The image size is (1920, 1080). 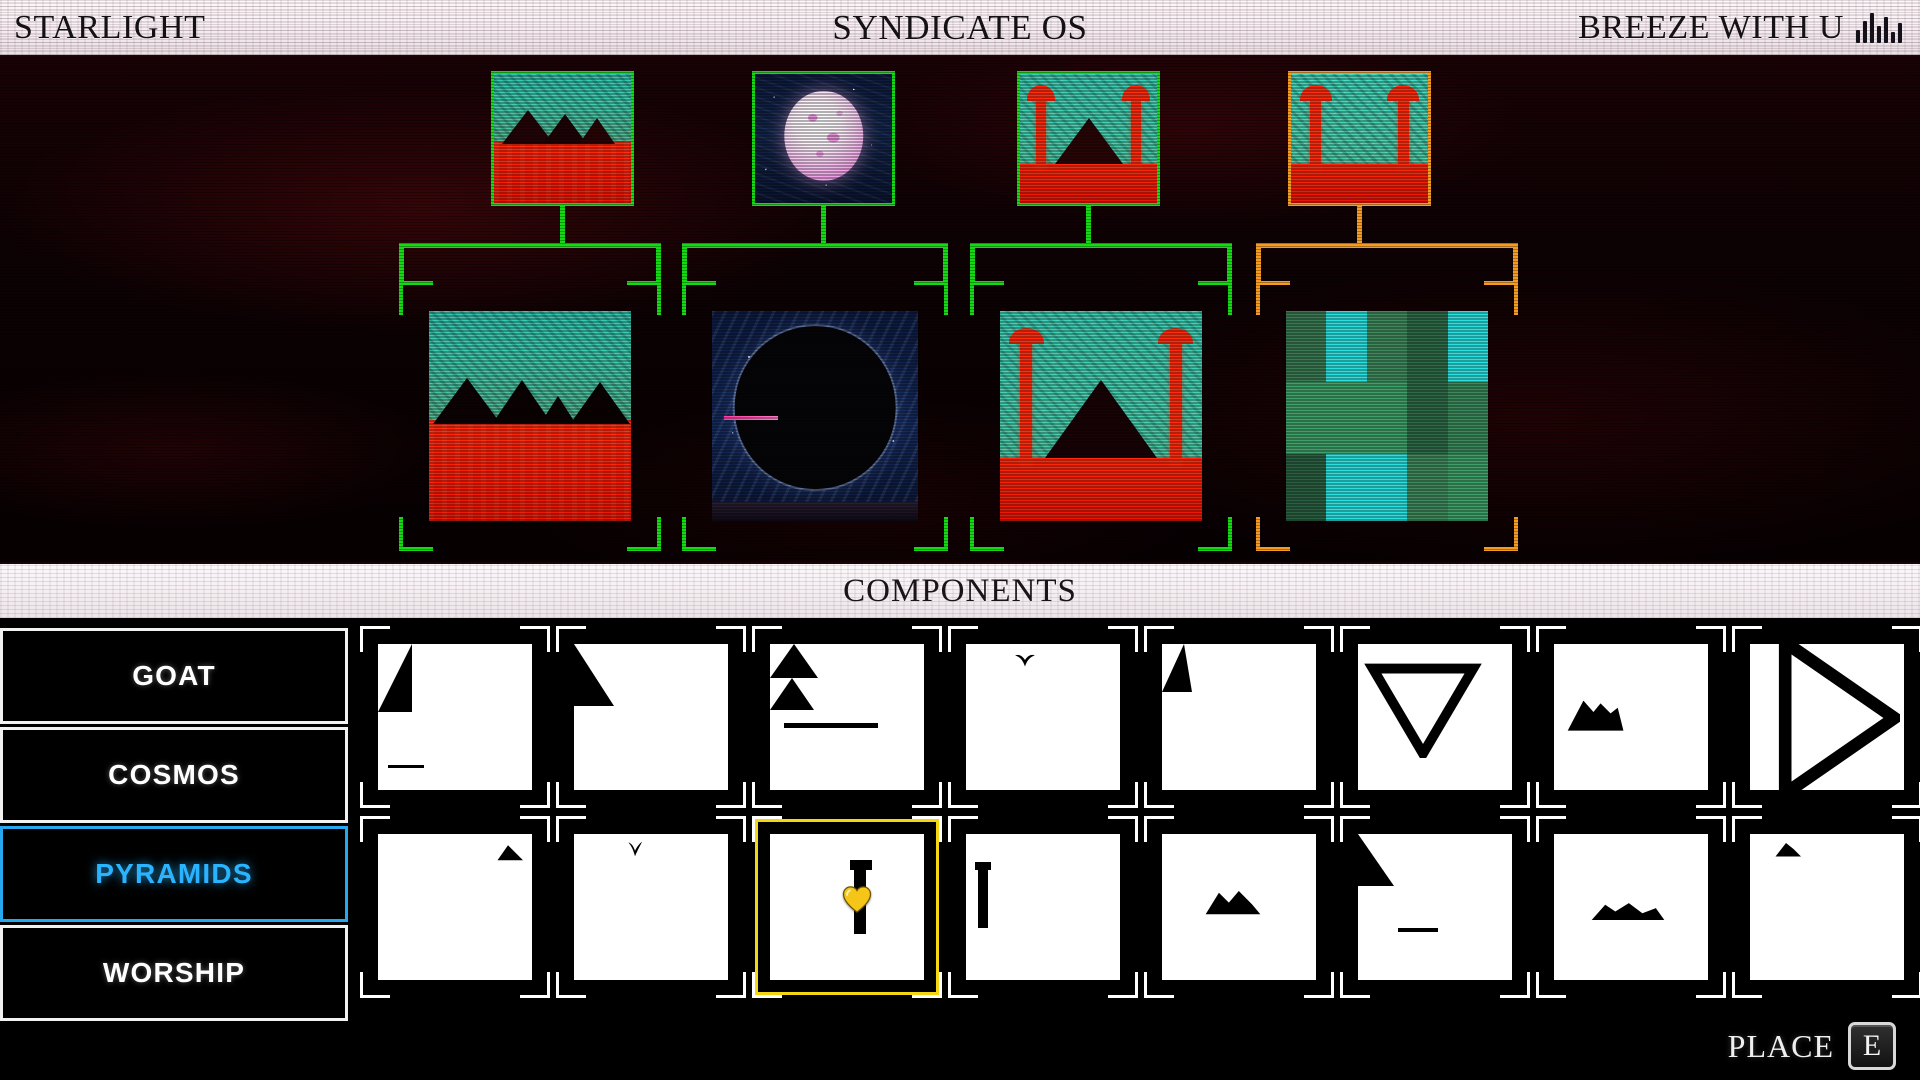 I want to click on tree-connector-2-horizontal, so click(x=815, y=245).